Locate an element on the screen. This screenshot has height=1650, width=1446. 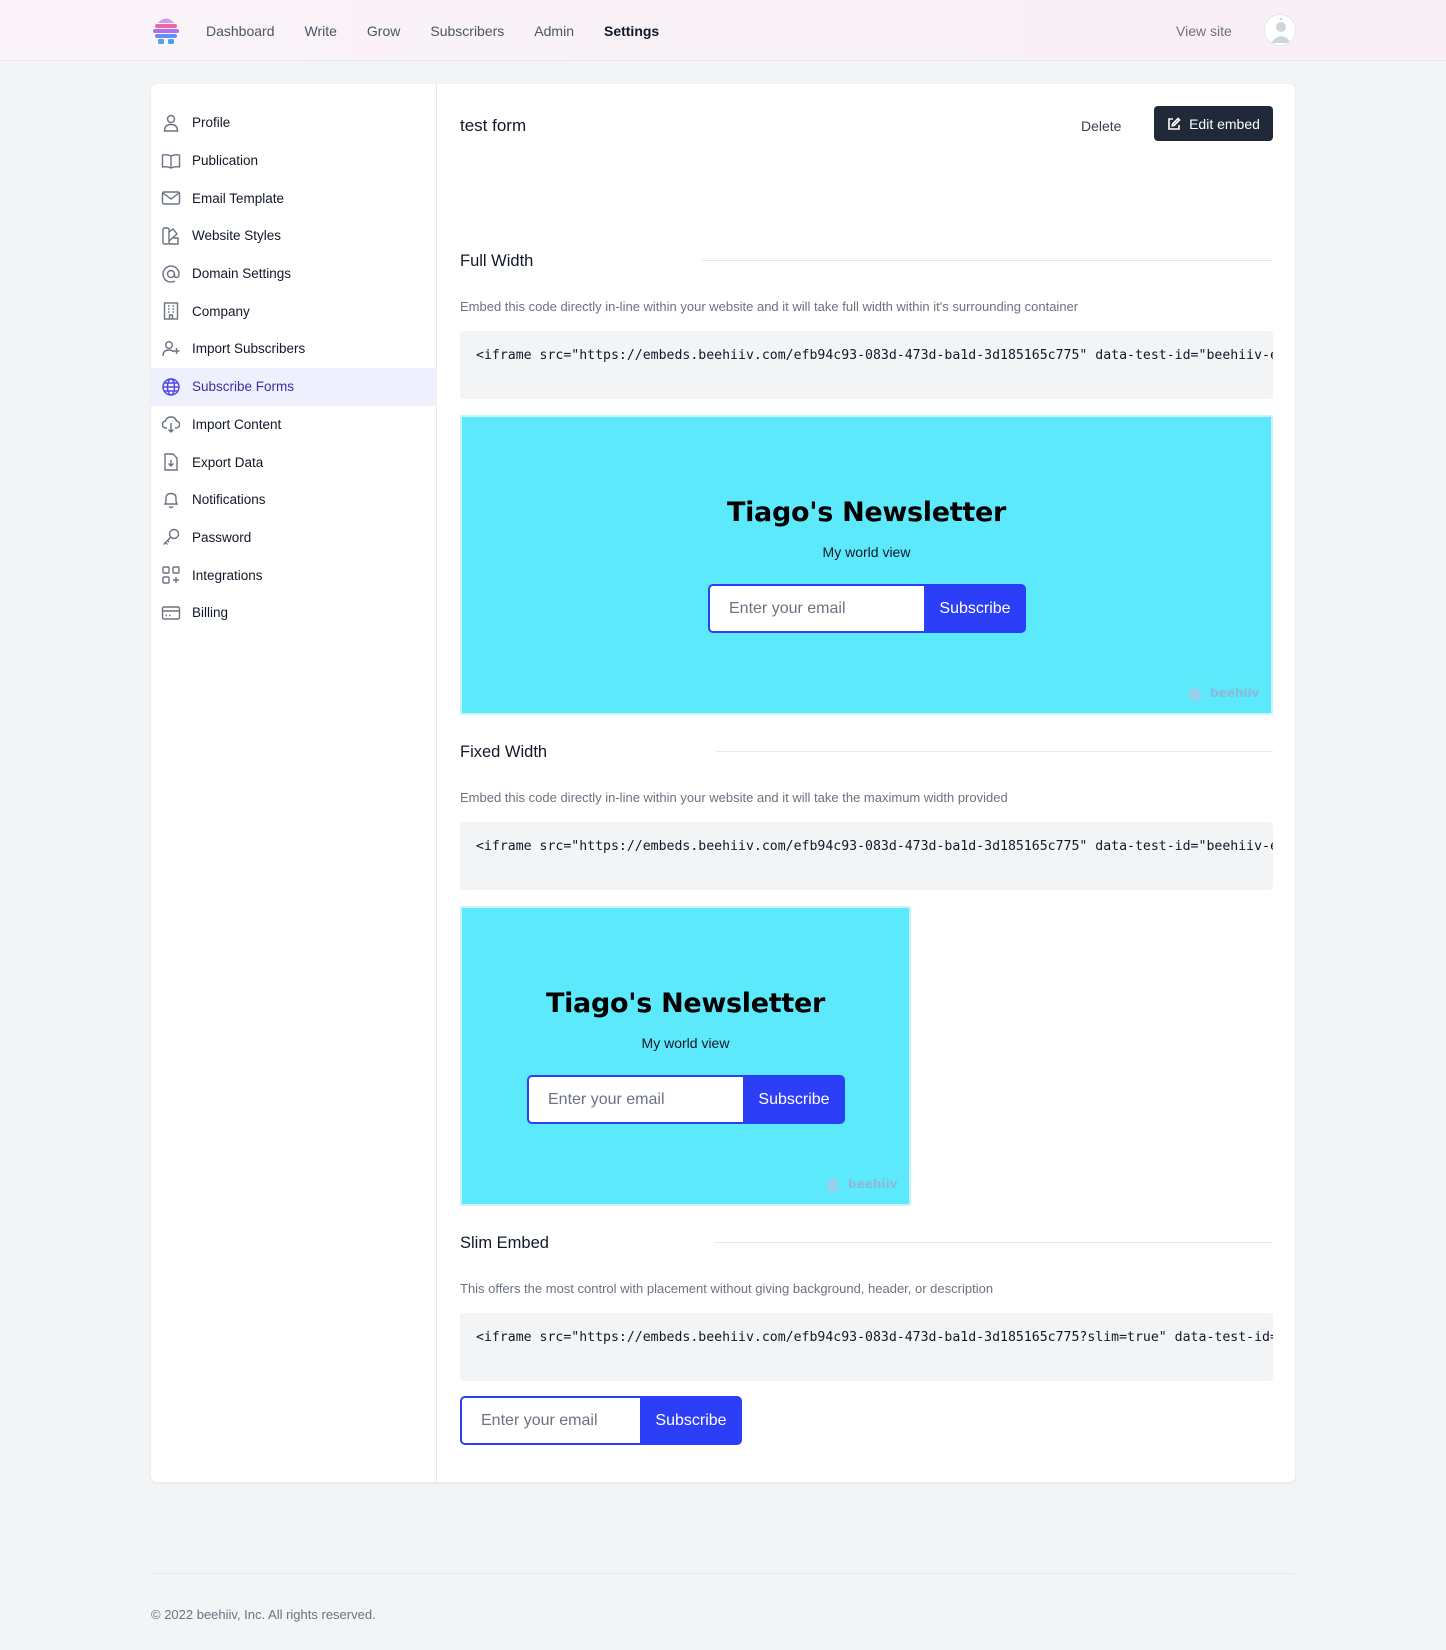
bell-icon is located at coordinates (171, 500).